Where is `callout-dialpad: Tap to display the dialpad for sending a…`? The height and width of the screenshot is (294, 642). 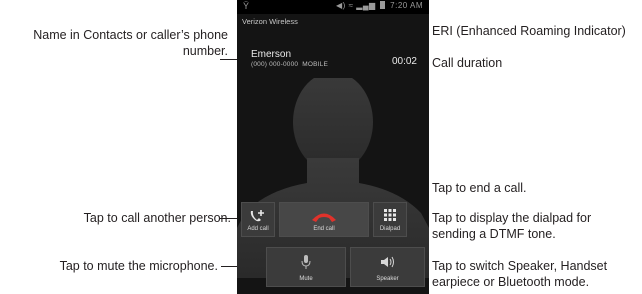 callout-dialpad: Tap to display the dialpad for sending a… is located at coordinates (511, 226).